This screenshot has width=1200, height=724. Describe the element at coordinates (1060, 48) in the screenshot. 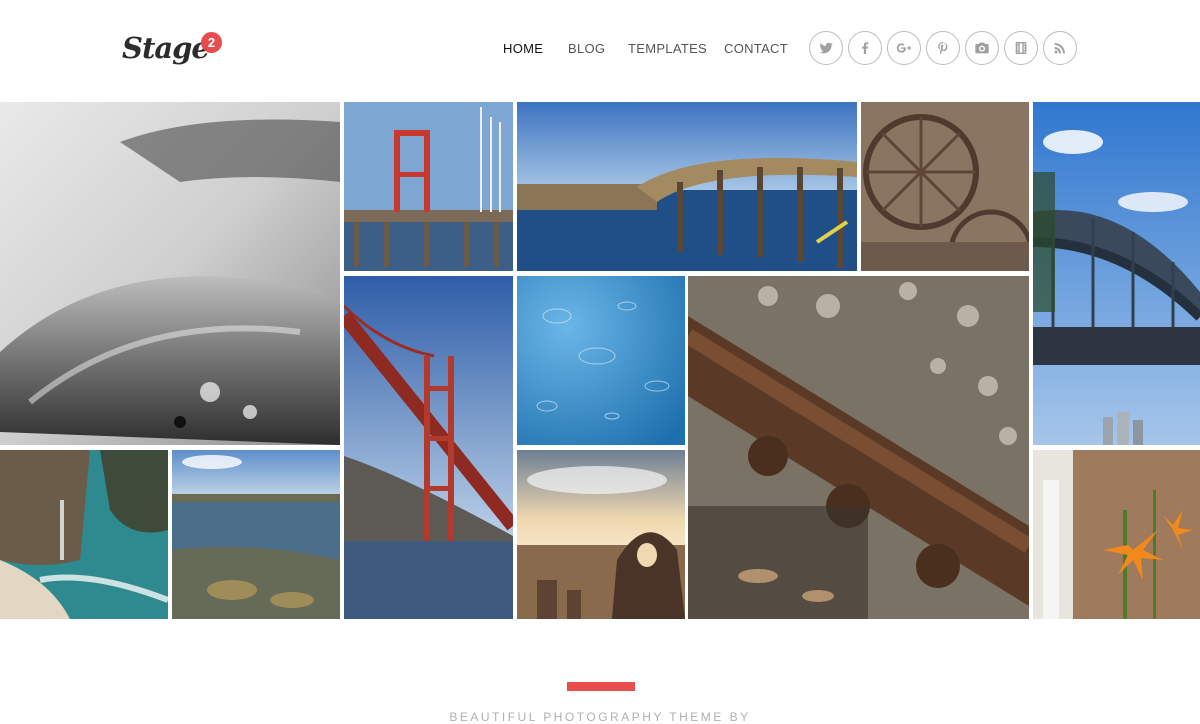

I see `rss-icon` at that location.